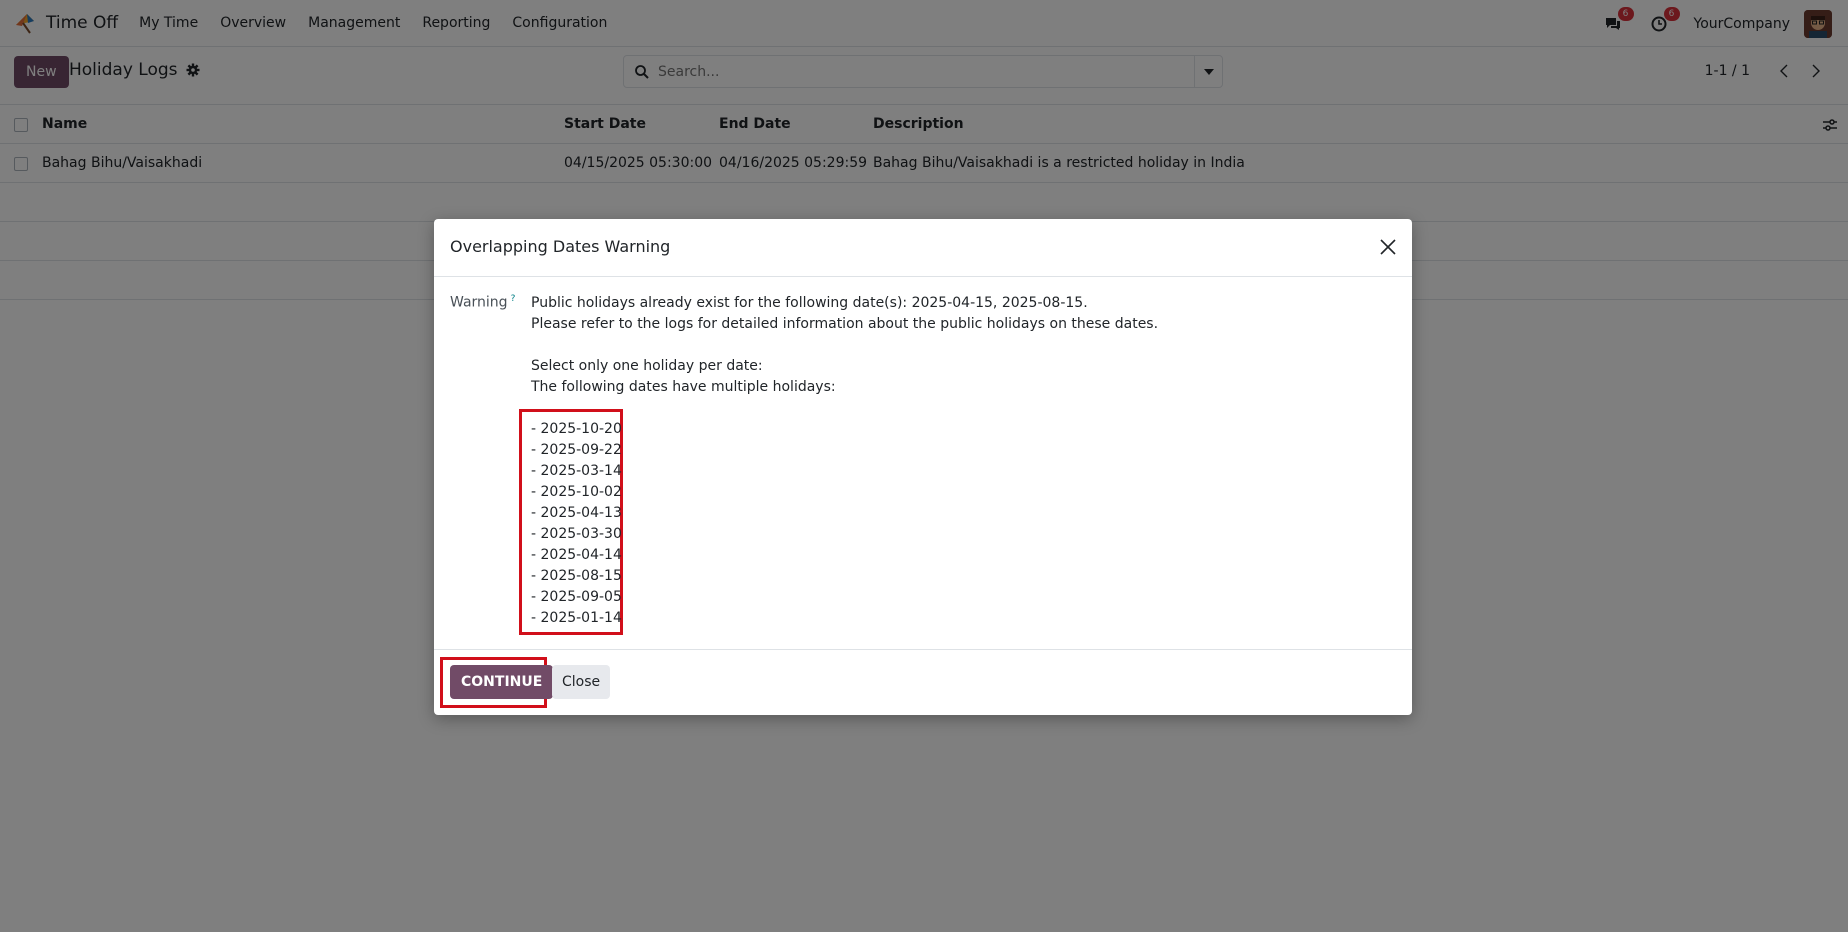 Image resolution: width=1848 pixels, height=932 pixels. I want to click on date-item: - 2025-03-30, so click(576, 534).